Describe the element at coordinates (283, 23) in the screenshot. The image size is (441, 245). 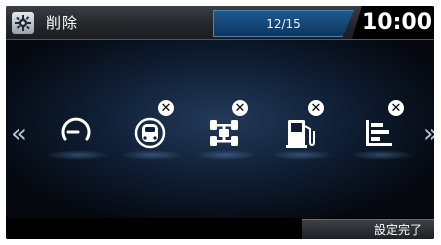
I see `page-indicator: 12/15` at that location.